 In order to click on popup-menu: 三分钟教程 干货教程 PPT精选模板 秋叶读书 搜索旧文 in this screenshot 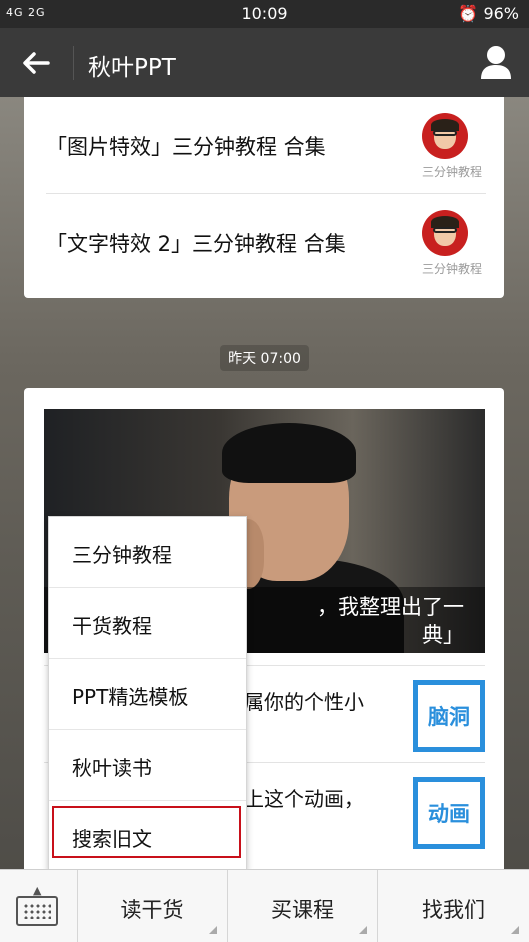, I will do `click(147, 693)`.